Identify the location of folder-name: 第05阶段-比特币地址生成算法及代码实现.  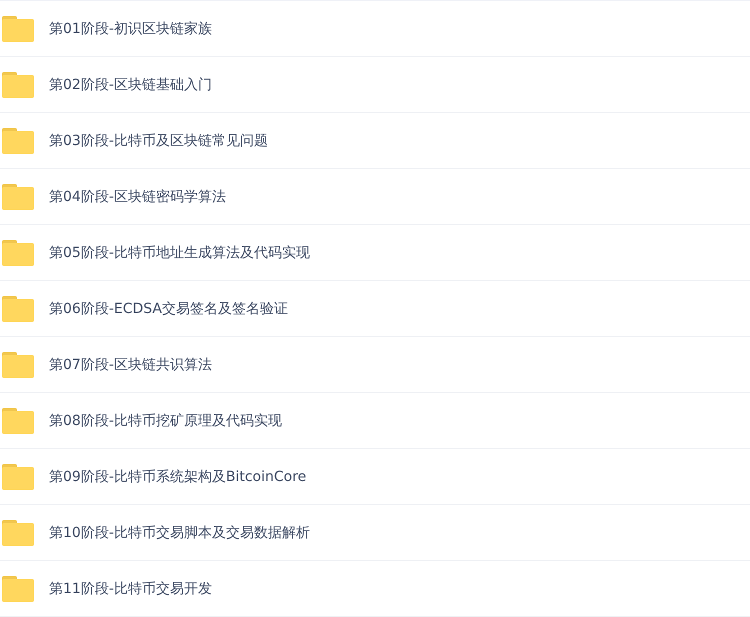
(179, 253).